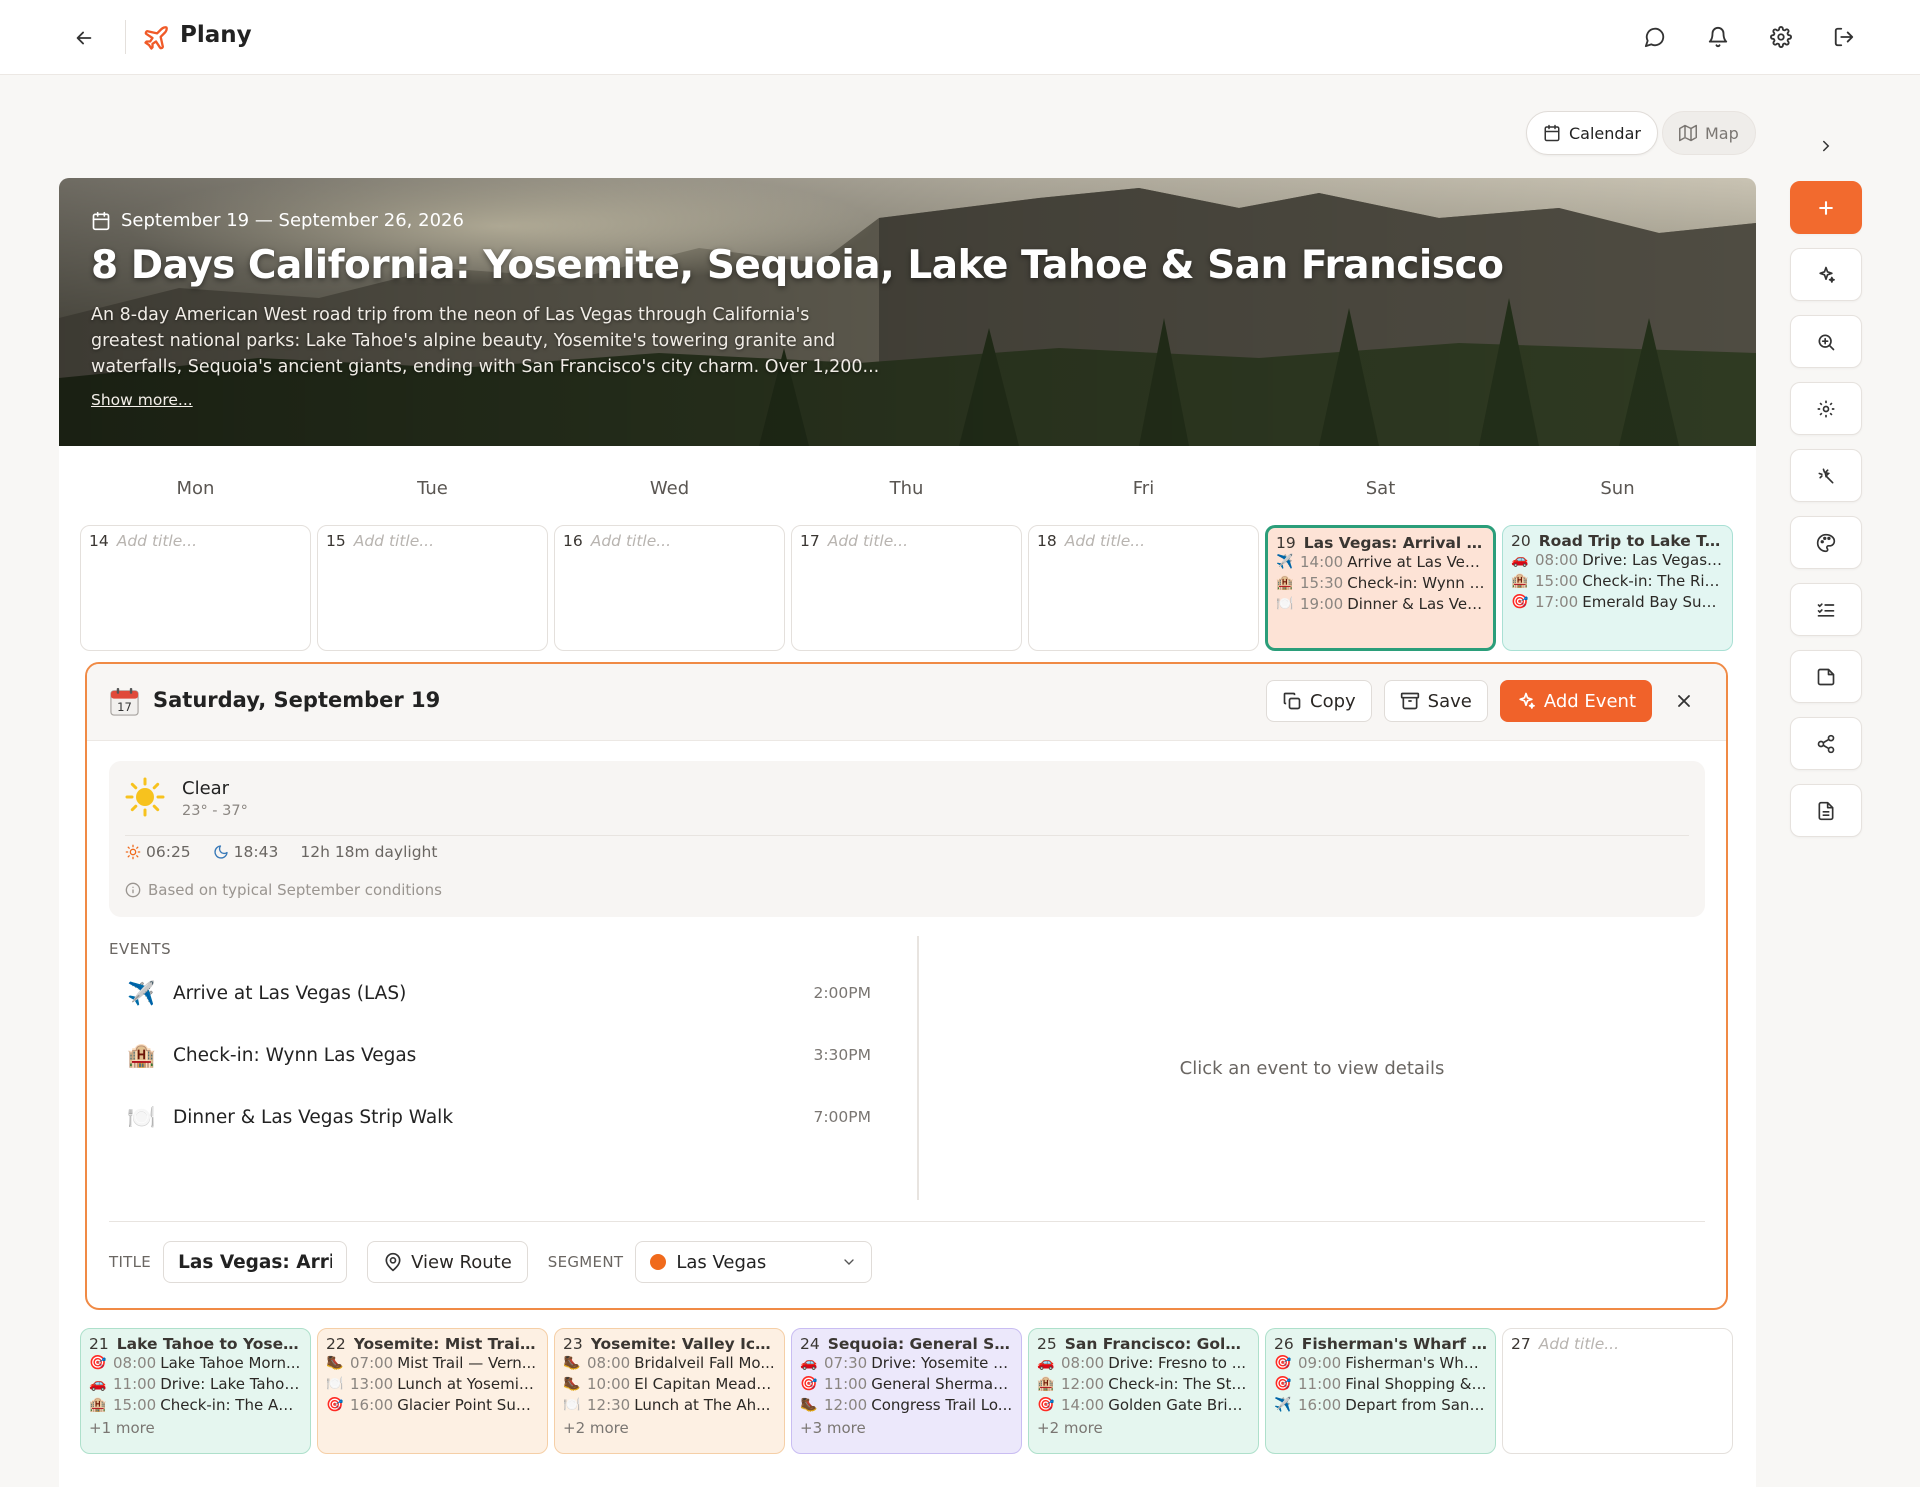 The height and width of the screenshot is (1487, 1920). Describe the element at coordinates (1687, 133) in the screenshot. I see `map-icon` at that location.